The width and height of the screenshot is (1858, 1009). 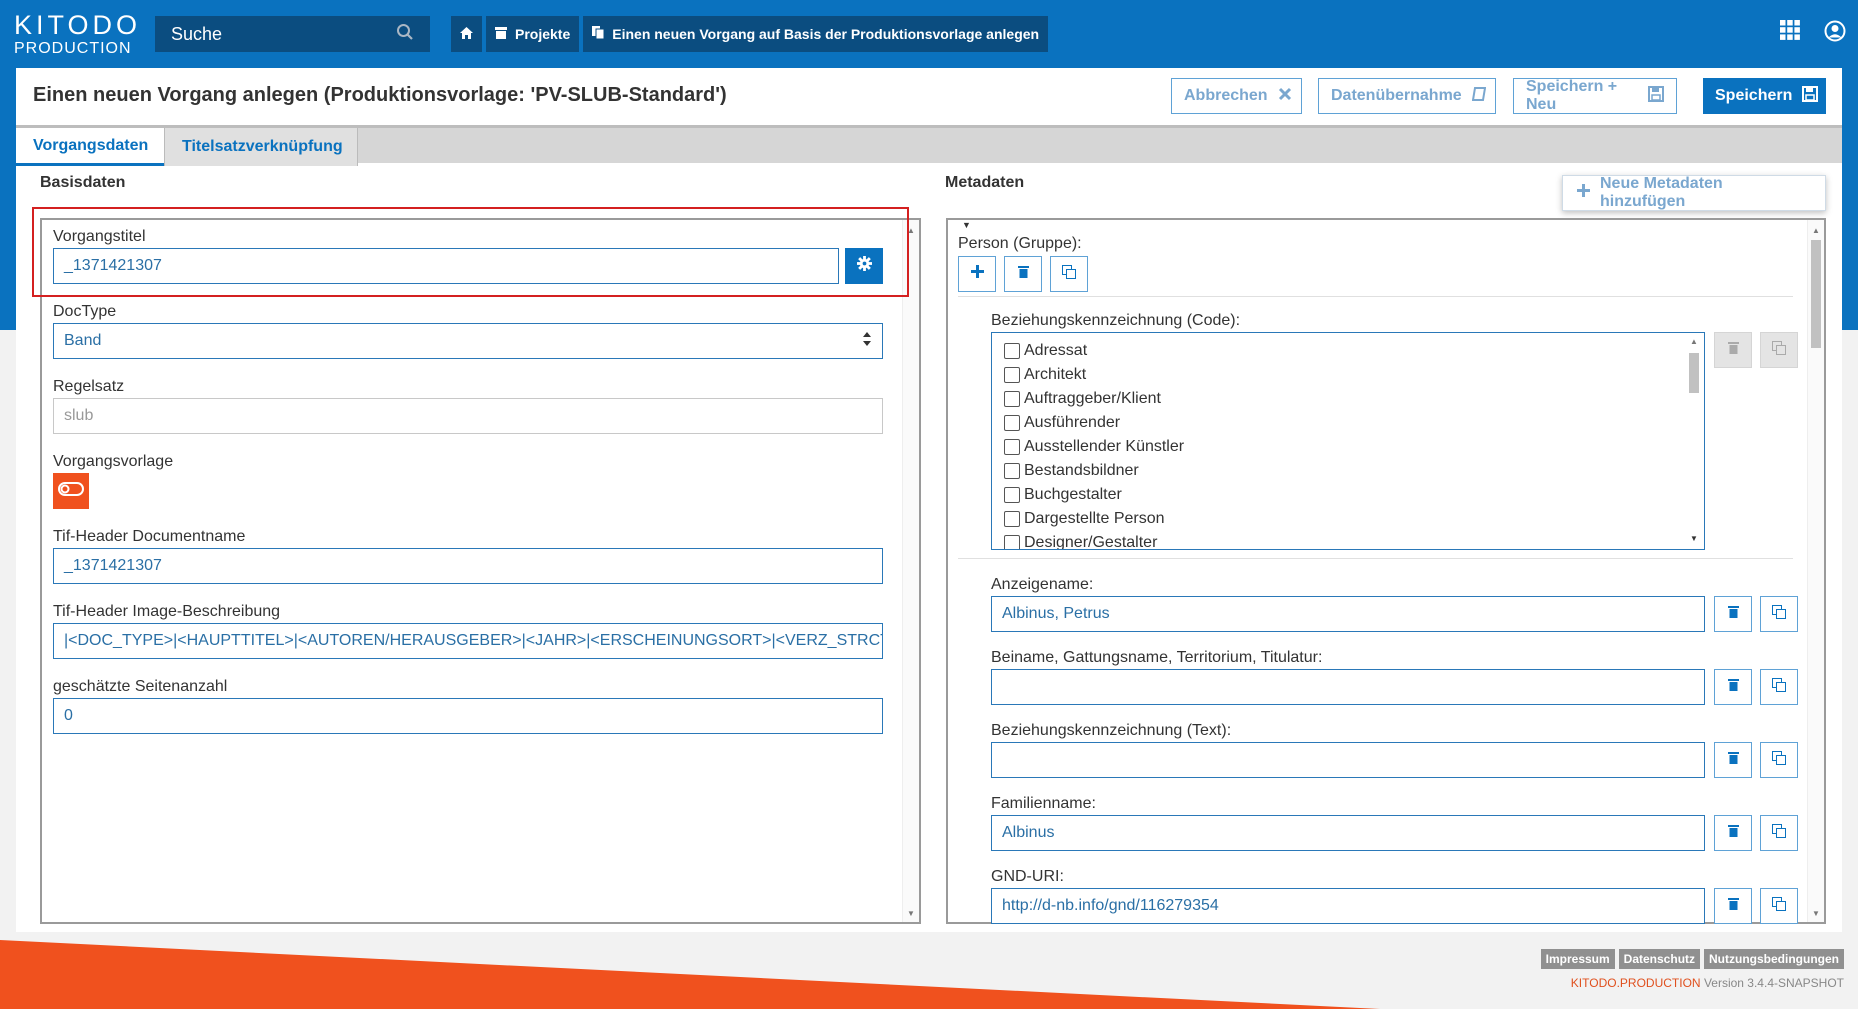 I want to click on kitodo-logo: KITODO PRODUCTION, so click(x=77, y=34).